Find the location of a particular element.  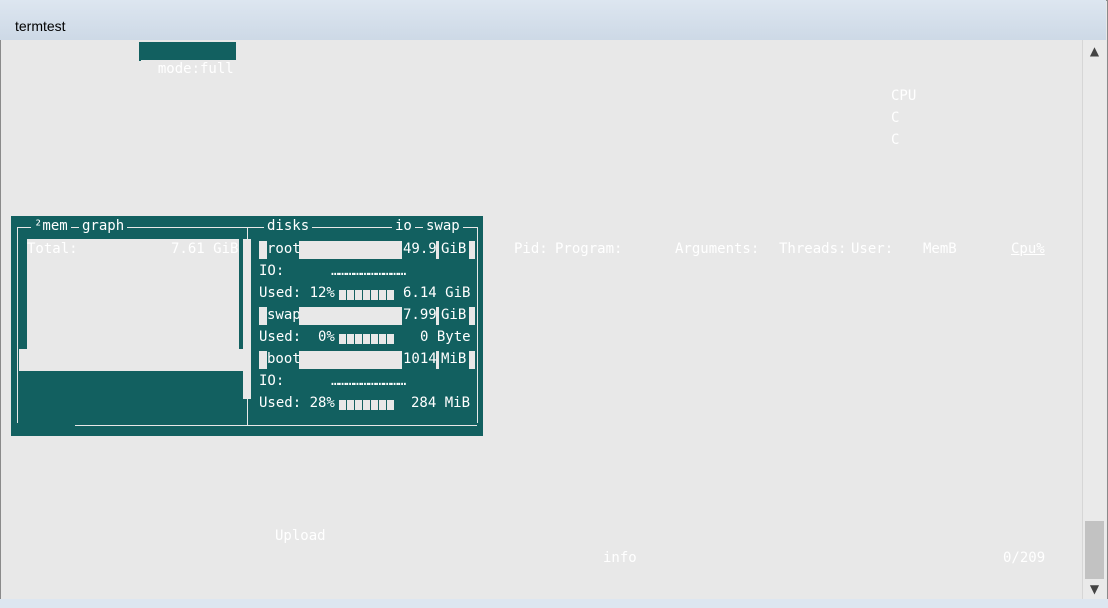

disk-swap-used-bar is located at coordinates (367, 339).